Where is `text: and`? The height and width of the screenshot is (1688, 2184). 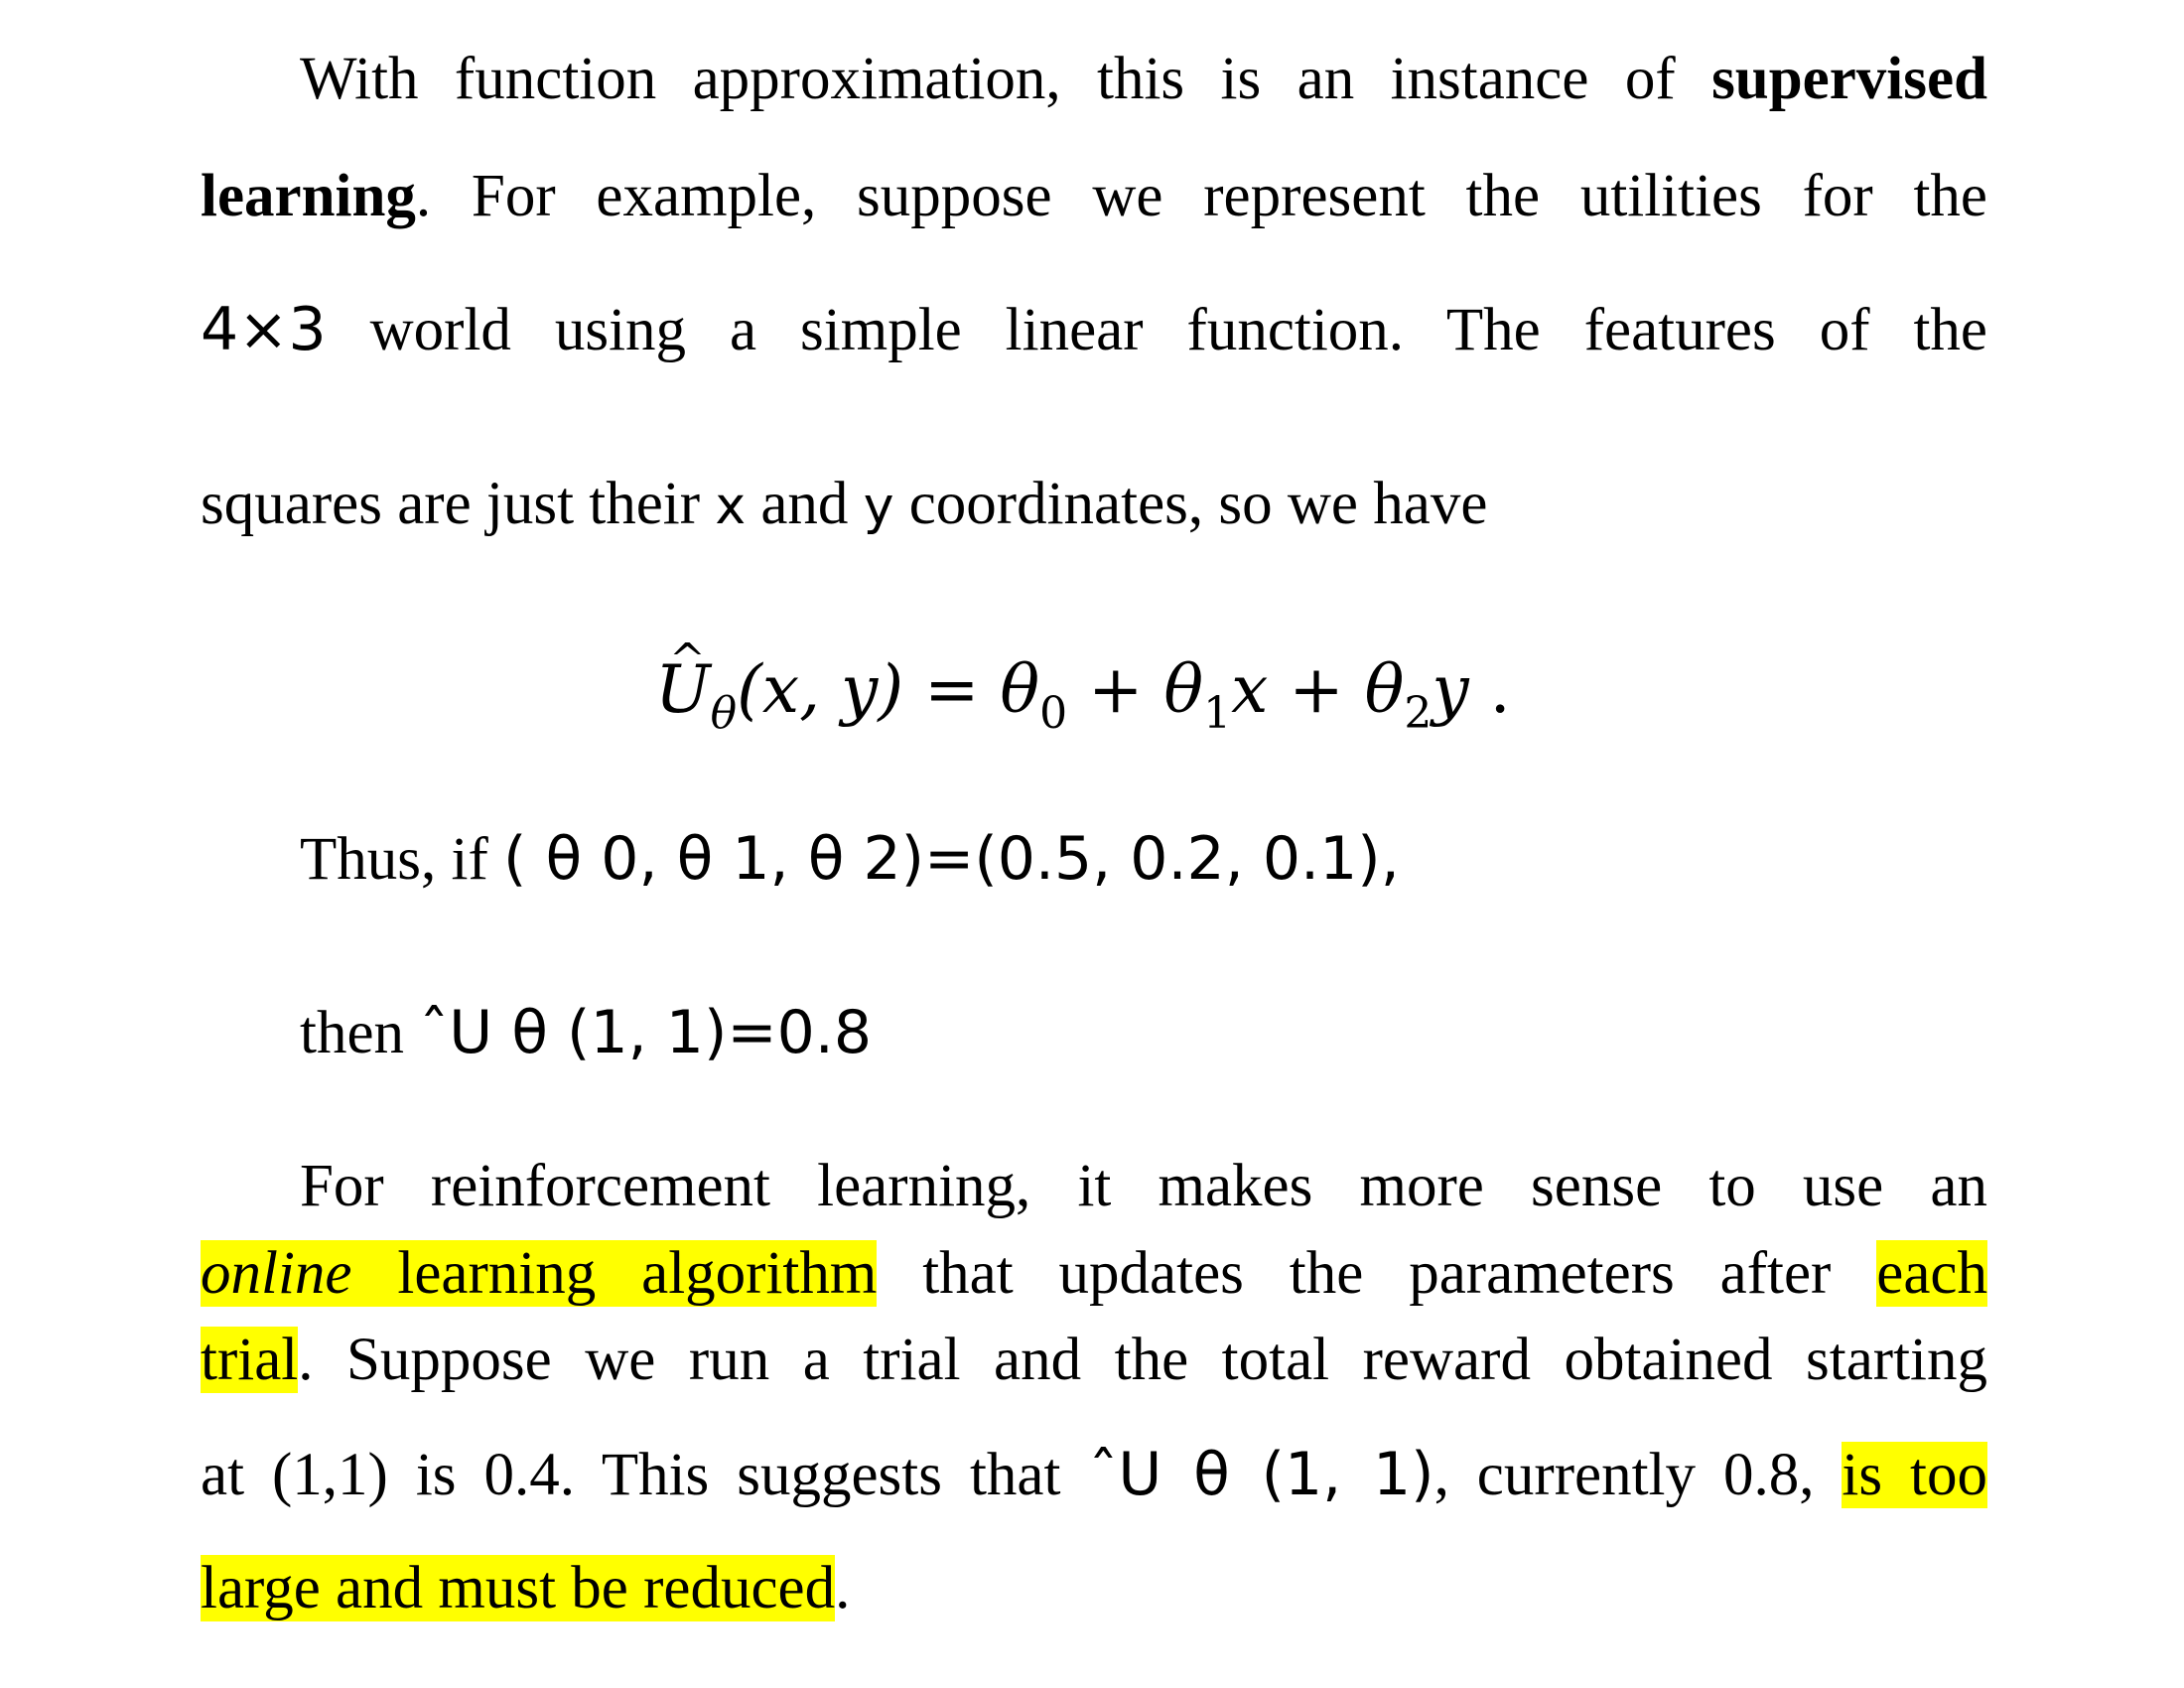 text: and is located at coordinates (805, 504).